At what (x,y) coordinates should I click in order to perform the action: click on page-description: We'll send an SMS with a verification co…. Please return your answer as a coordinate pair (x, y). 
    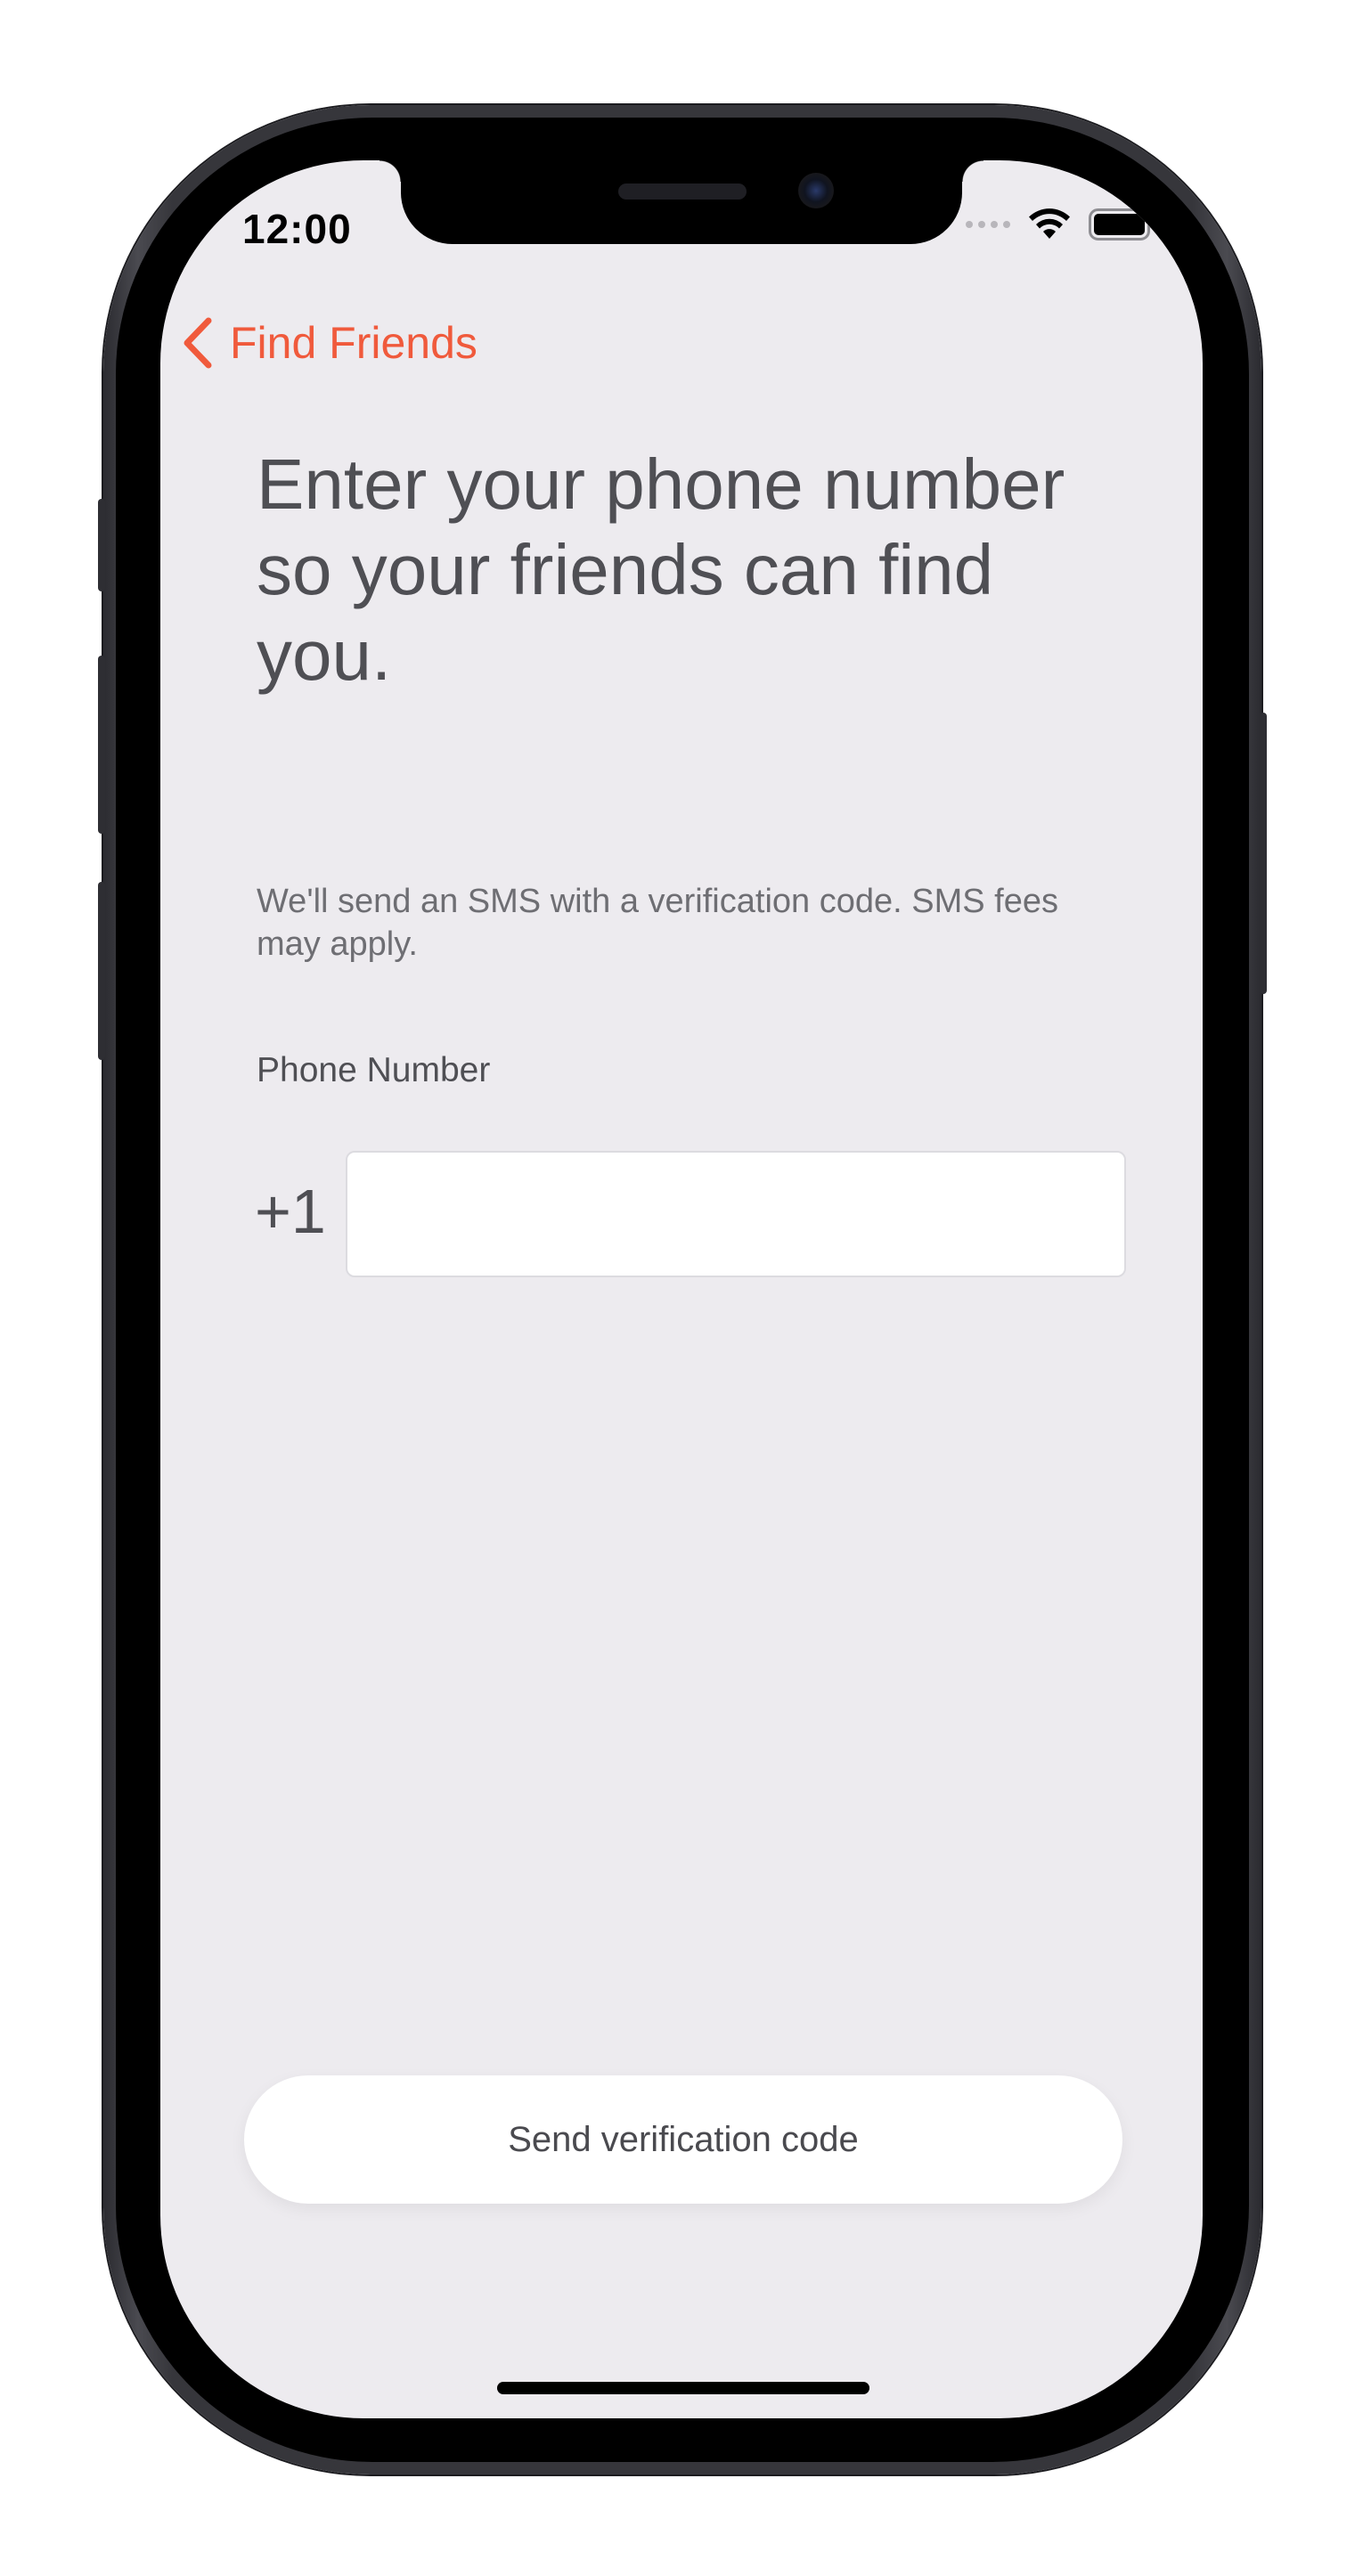
    Looking at the image, I should click on (657, 923).